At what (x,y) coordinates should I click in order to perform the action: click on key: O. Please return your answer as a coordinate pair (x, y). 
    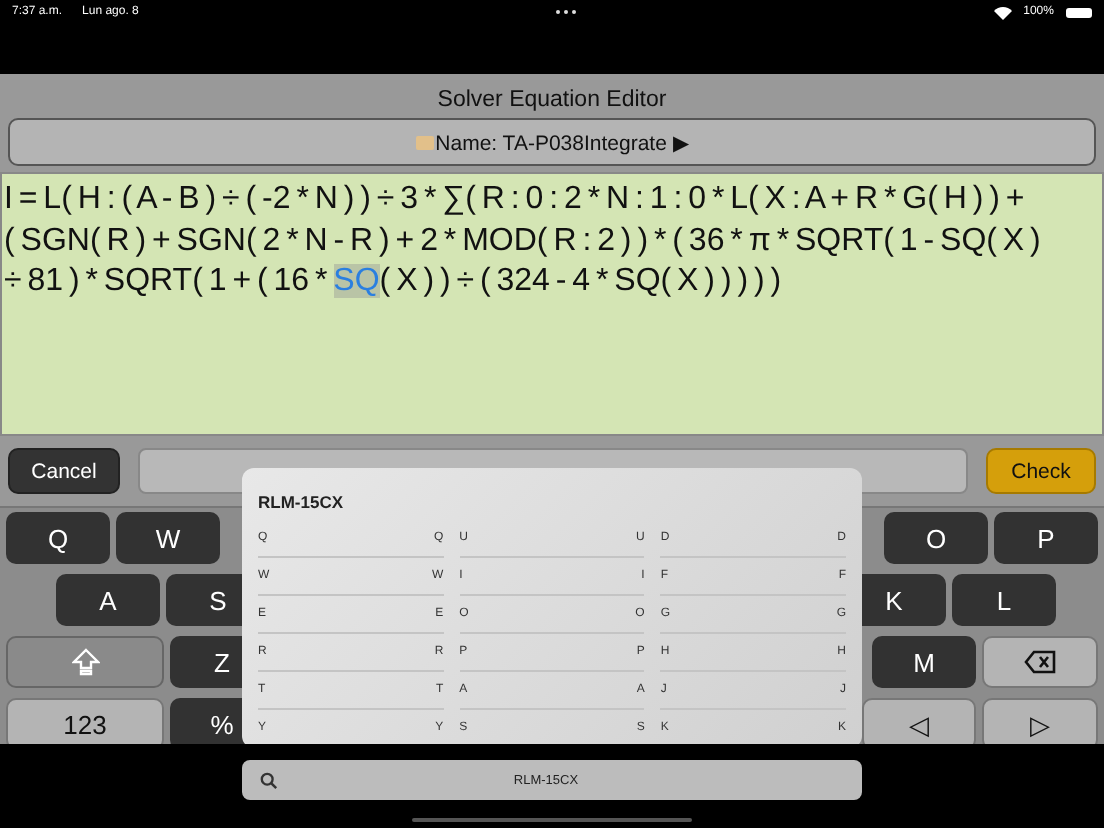
    Looking at the image, I should click on (936, 538).